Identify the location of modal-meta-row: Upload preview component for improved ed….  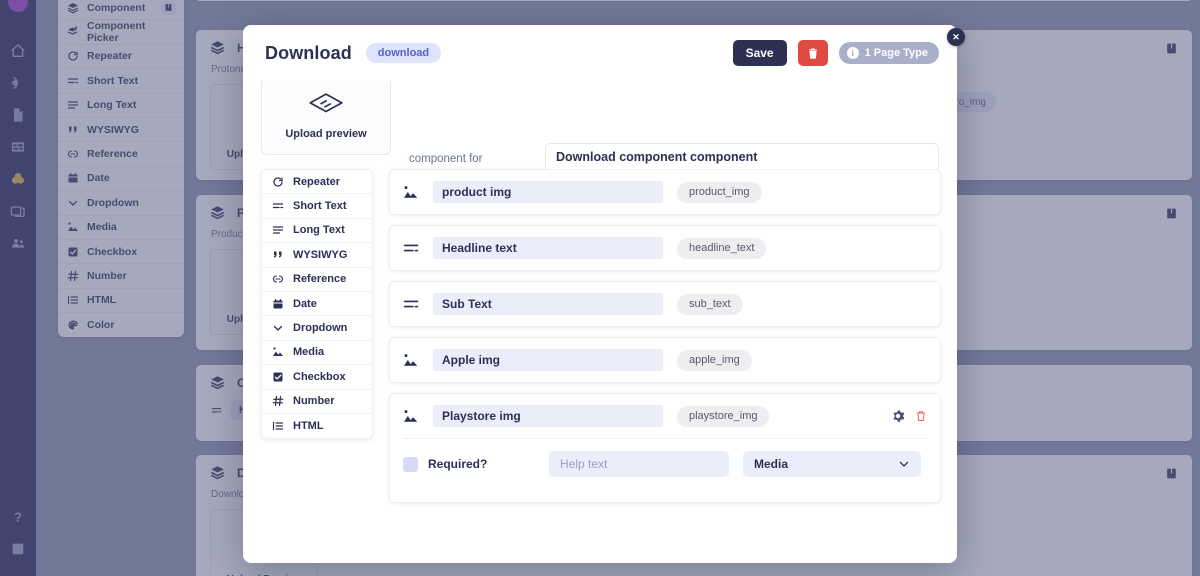
(600, 125).